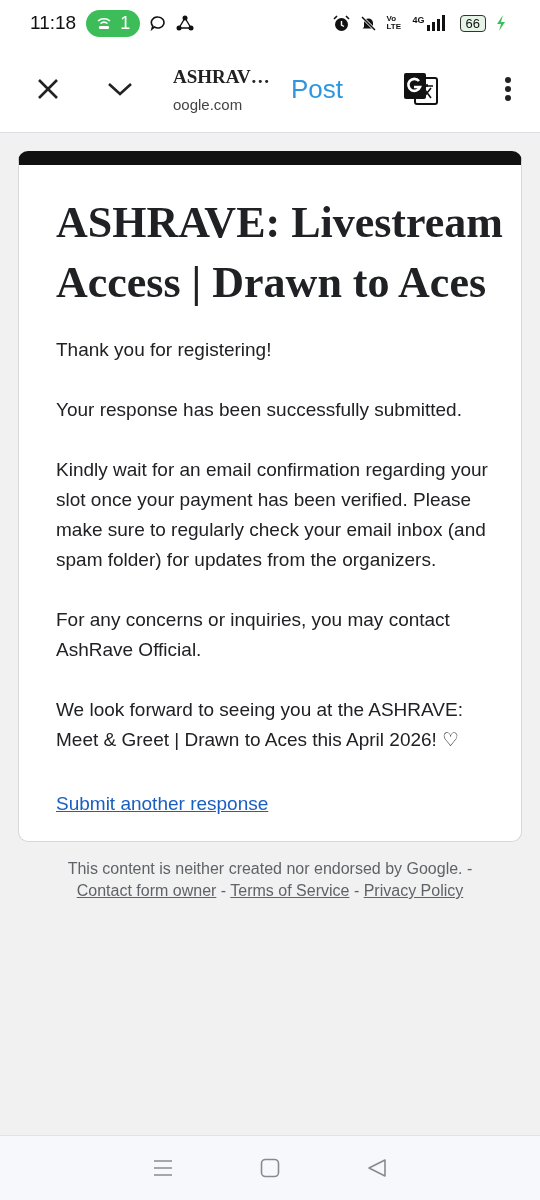 This screenshot has width=540, height=1200. Describe the element at coordinates (158, 23) in the screenshot. I see `chat-bubble-icon` at that location.